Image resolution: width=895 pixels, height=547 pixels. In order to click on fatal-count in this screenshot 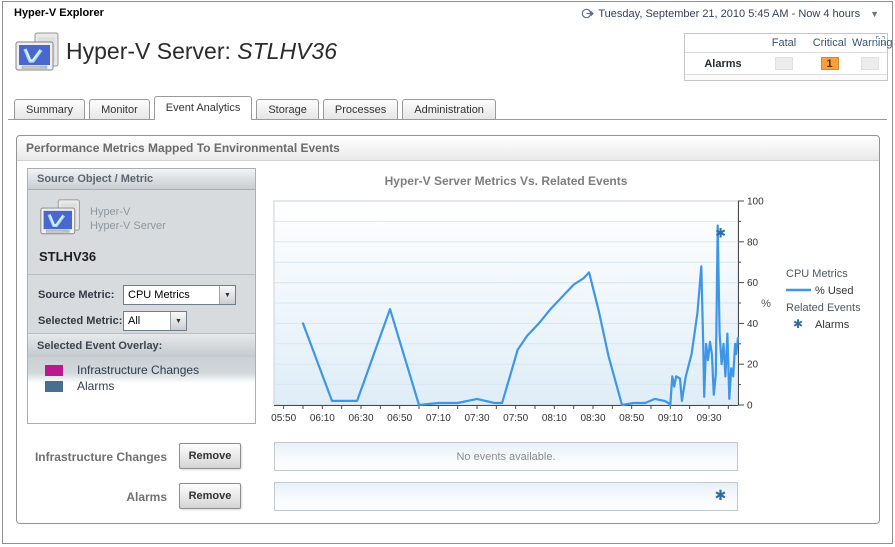, I will do `click(784, 63)`.